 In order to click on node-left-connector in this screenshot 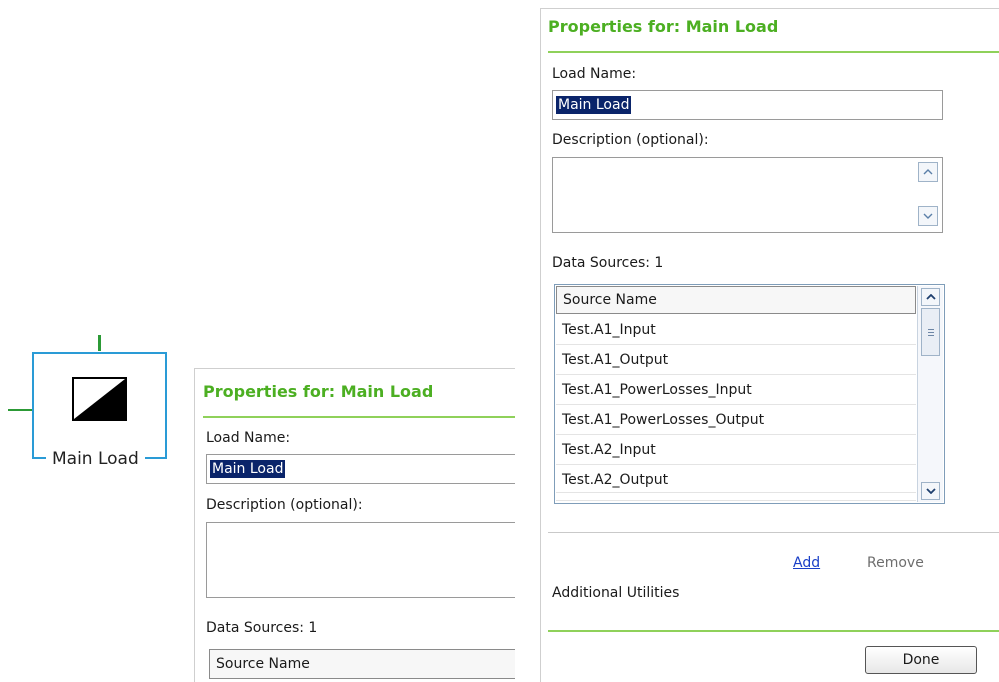, I will do `click(21, 410)`.